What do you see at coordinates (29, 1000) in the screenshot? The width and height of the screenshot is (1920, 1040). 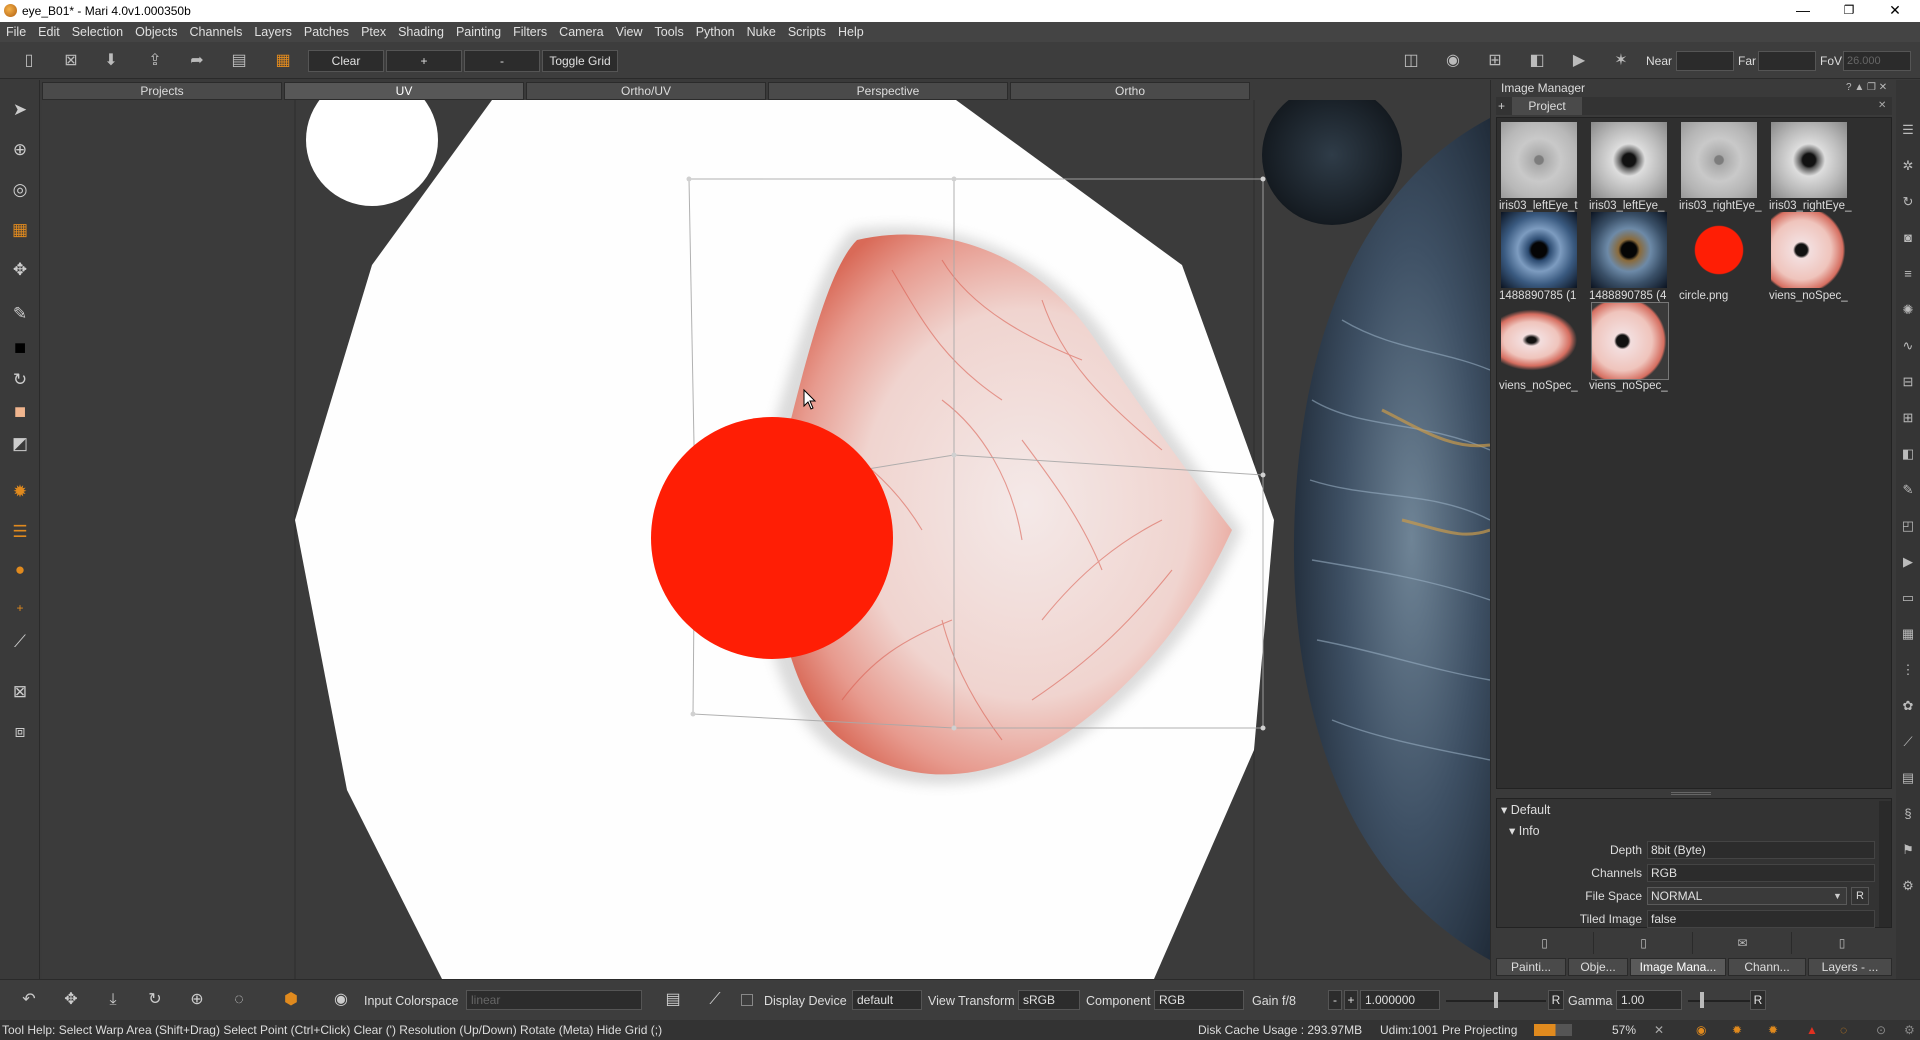 I see `undo-icon: ↶` at bounding box center [29, 1000].